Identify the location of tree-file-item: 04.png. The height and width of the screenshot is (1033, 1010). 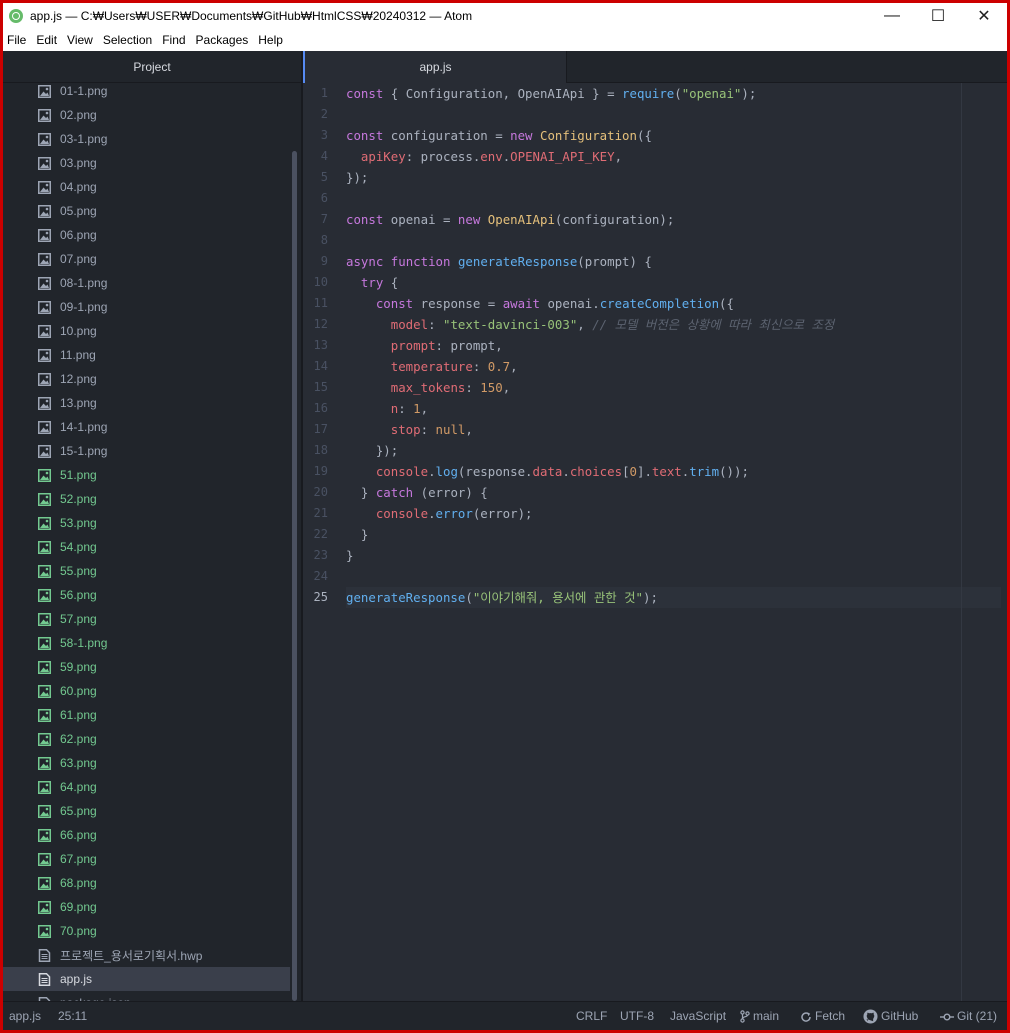
(152, 187).